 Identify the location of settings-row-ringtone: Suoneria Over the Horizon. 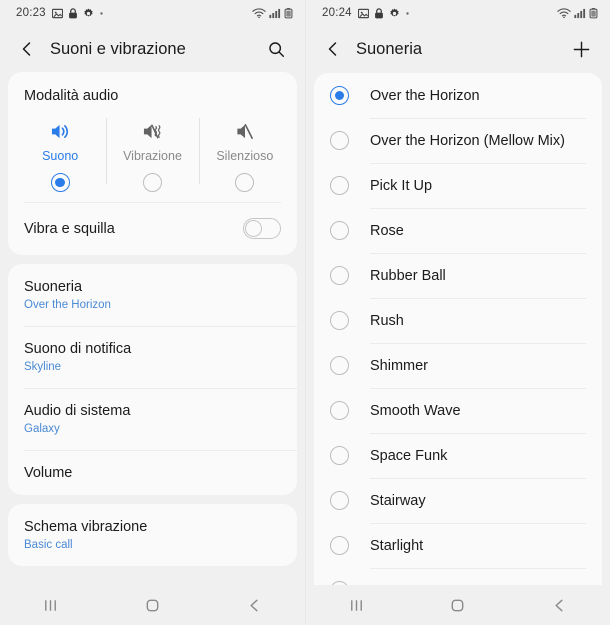
(152, 295).